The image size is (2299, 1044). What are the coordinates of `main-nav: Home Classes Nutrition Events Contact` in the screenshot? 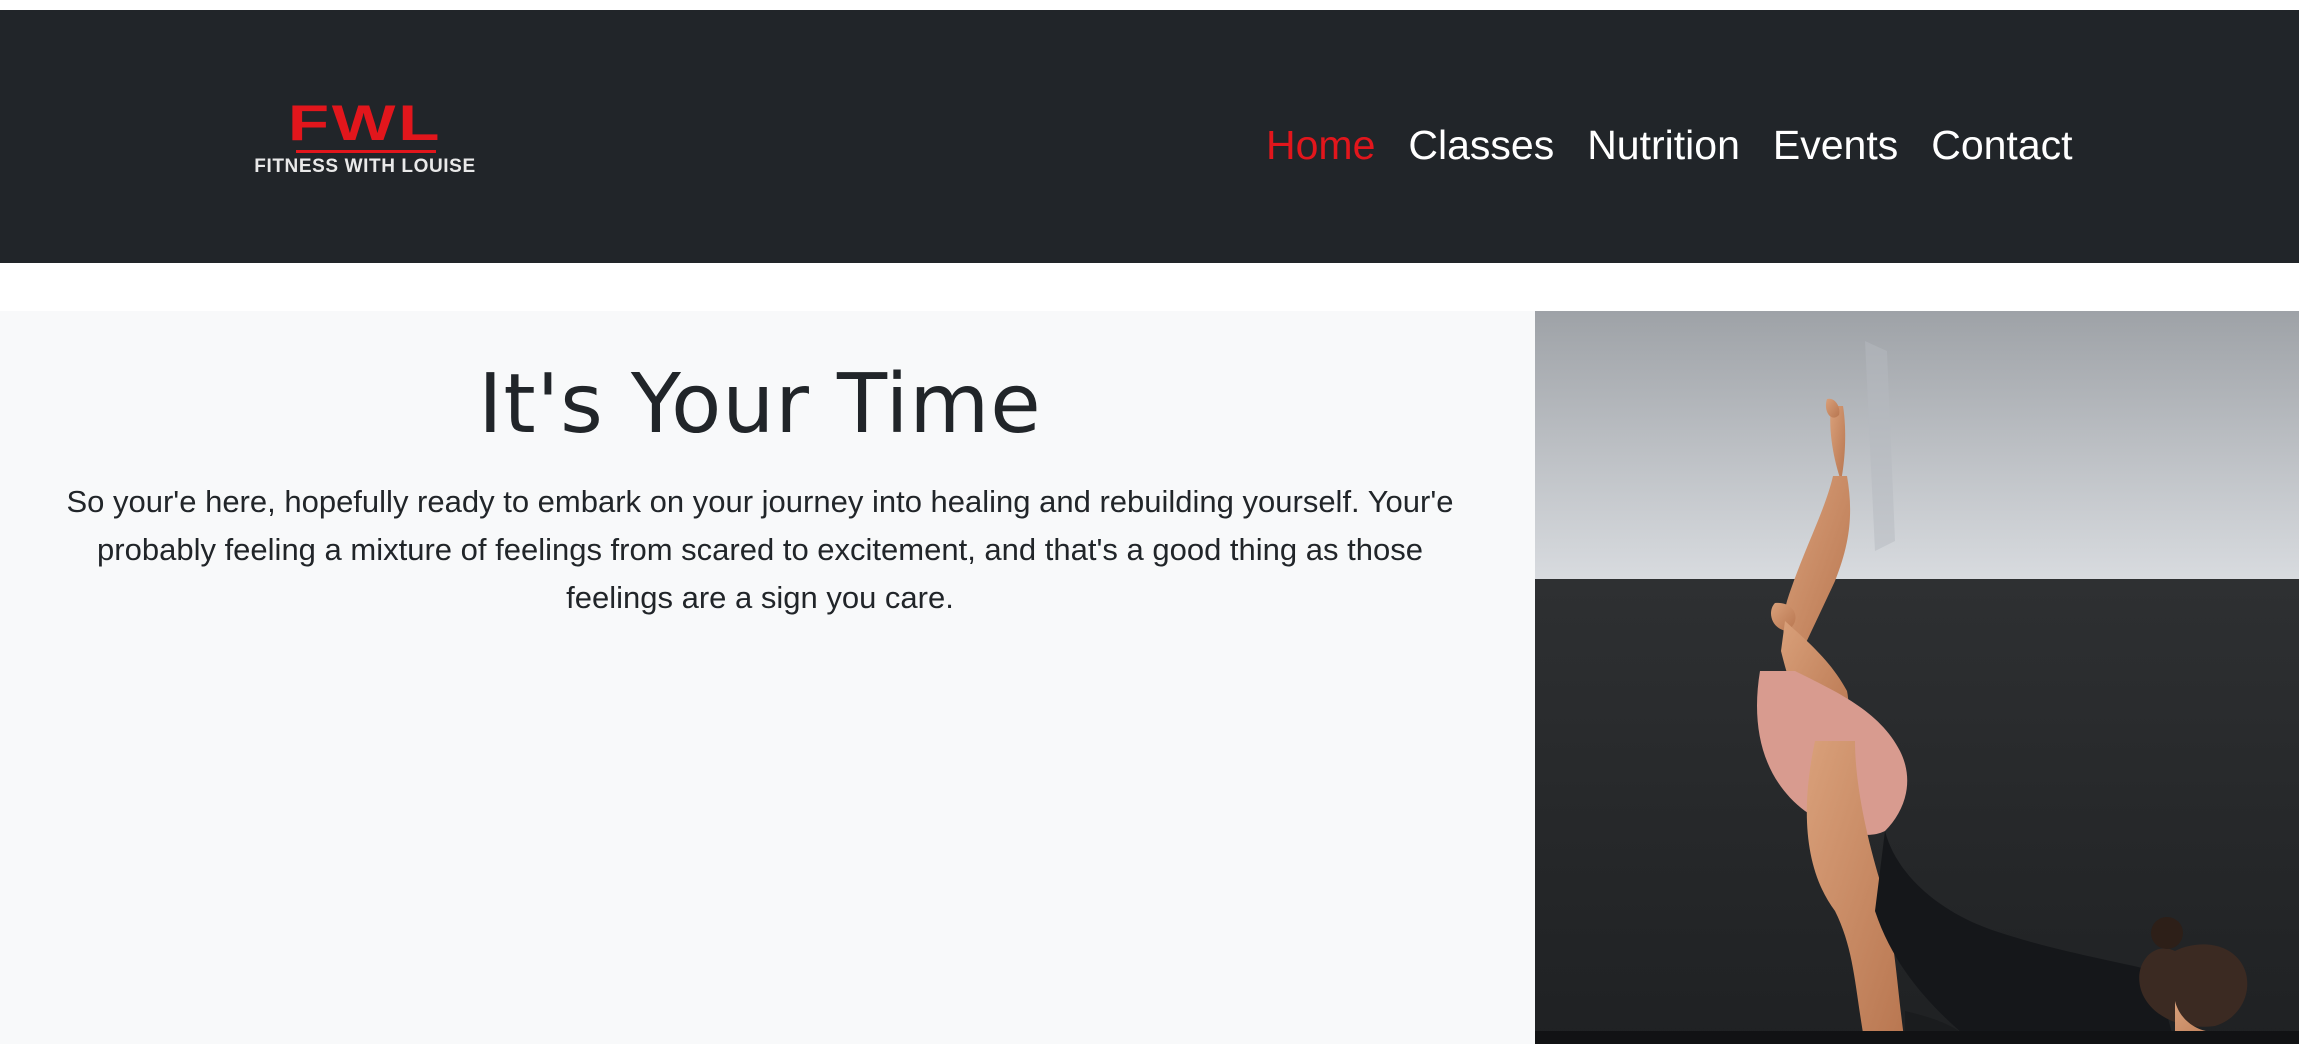 It's located at (1669, 145).